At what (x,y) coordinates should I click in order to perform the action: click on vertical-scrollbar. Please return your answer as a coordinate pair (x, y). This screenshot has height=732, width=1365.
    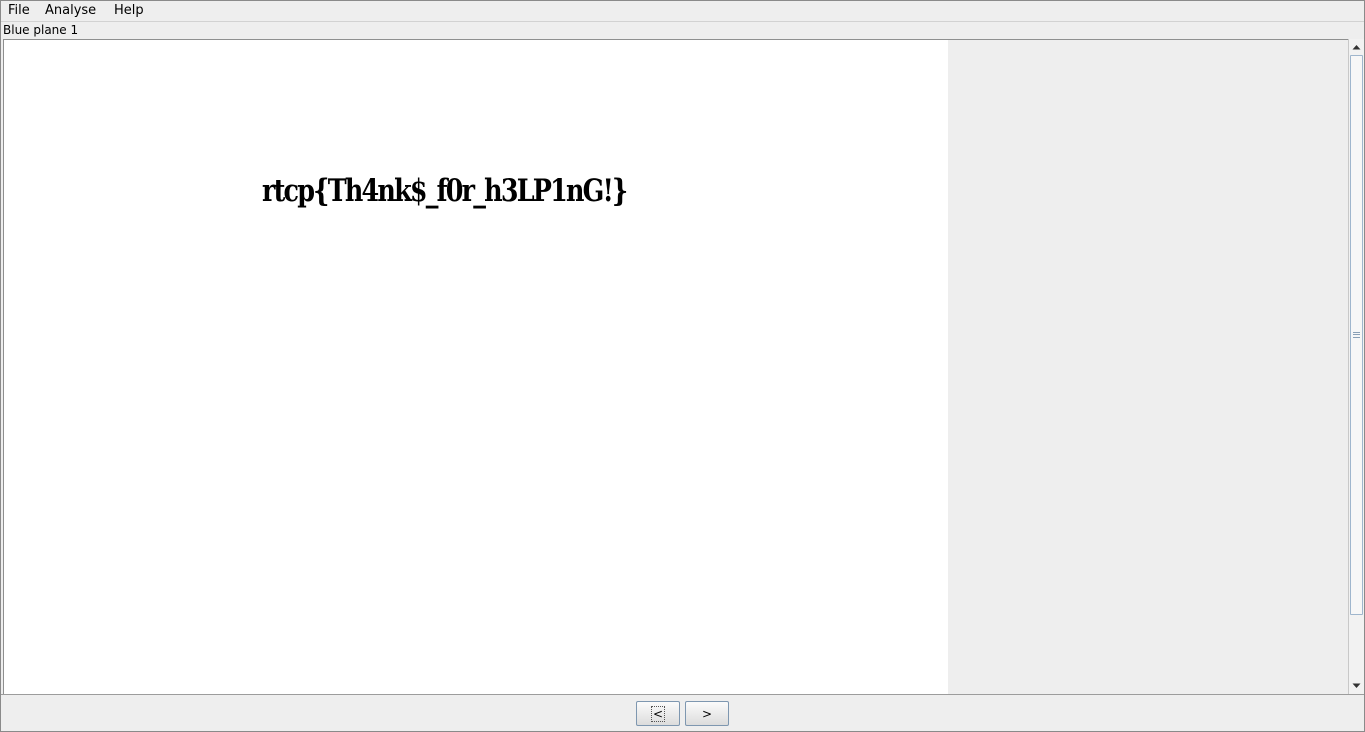
    Looking at the image, I should click on (1356, 366).